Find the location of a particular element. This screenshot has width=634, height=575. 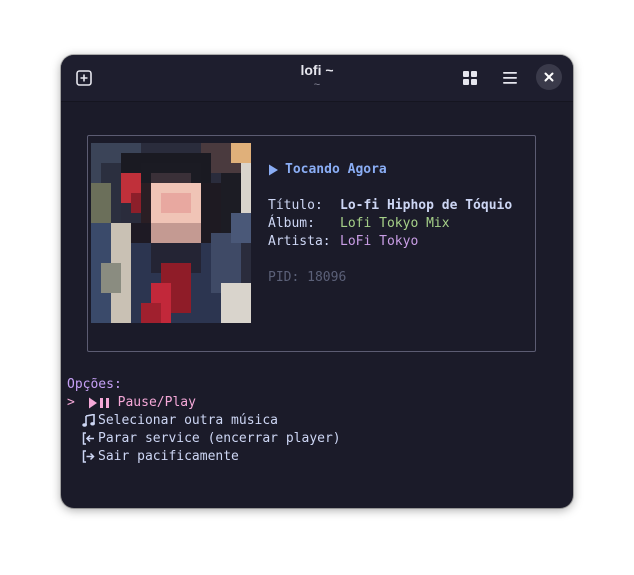

now-playing-header: Tocando Agora is located at coordinates (327, 169).